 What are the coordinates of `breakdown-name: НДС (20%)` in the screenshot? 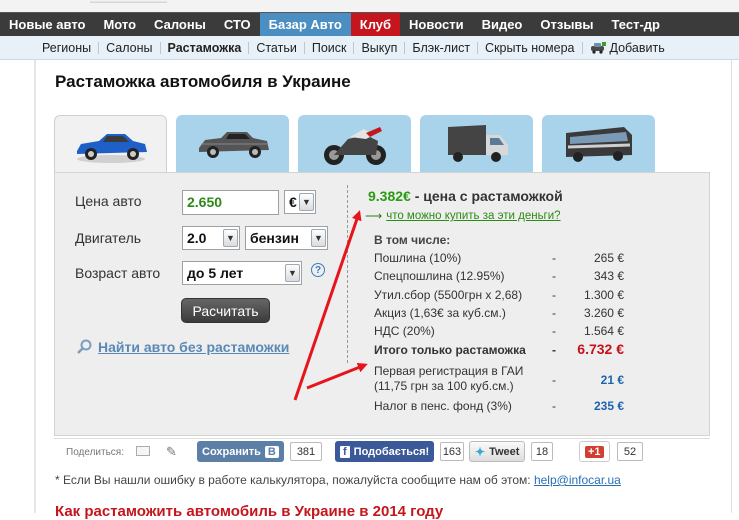 It's located at (404, 331).